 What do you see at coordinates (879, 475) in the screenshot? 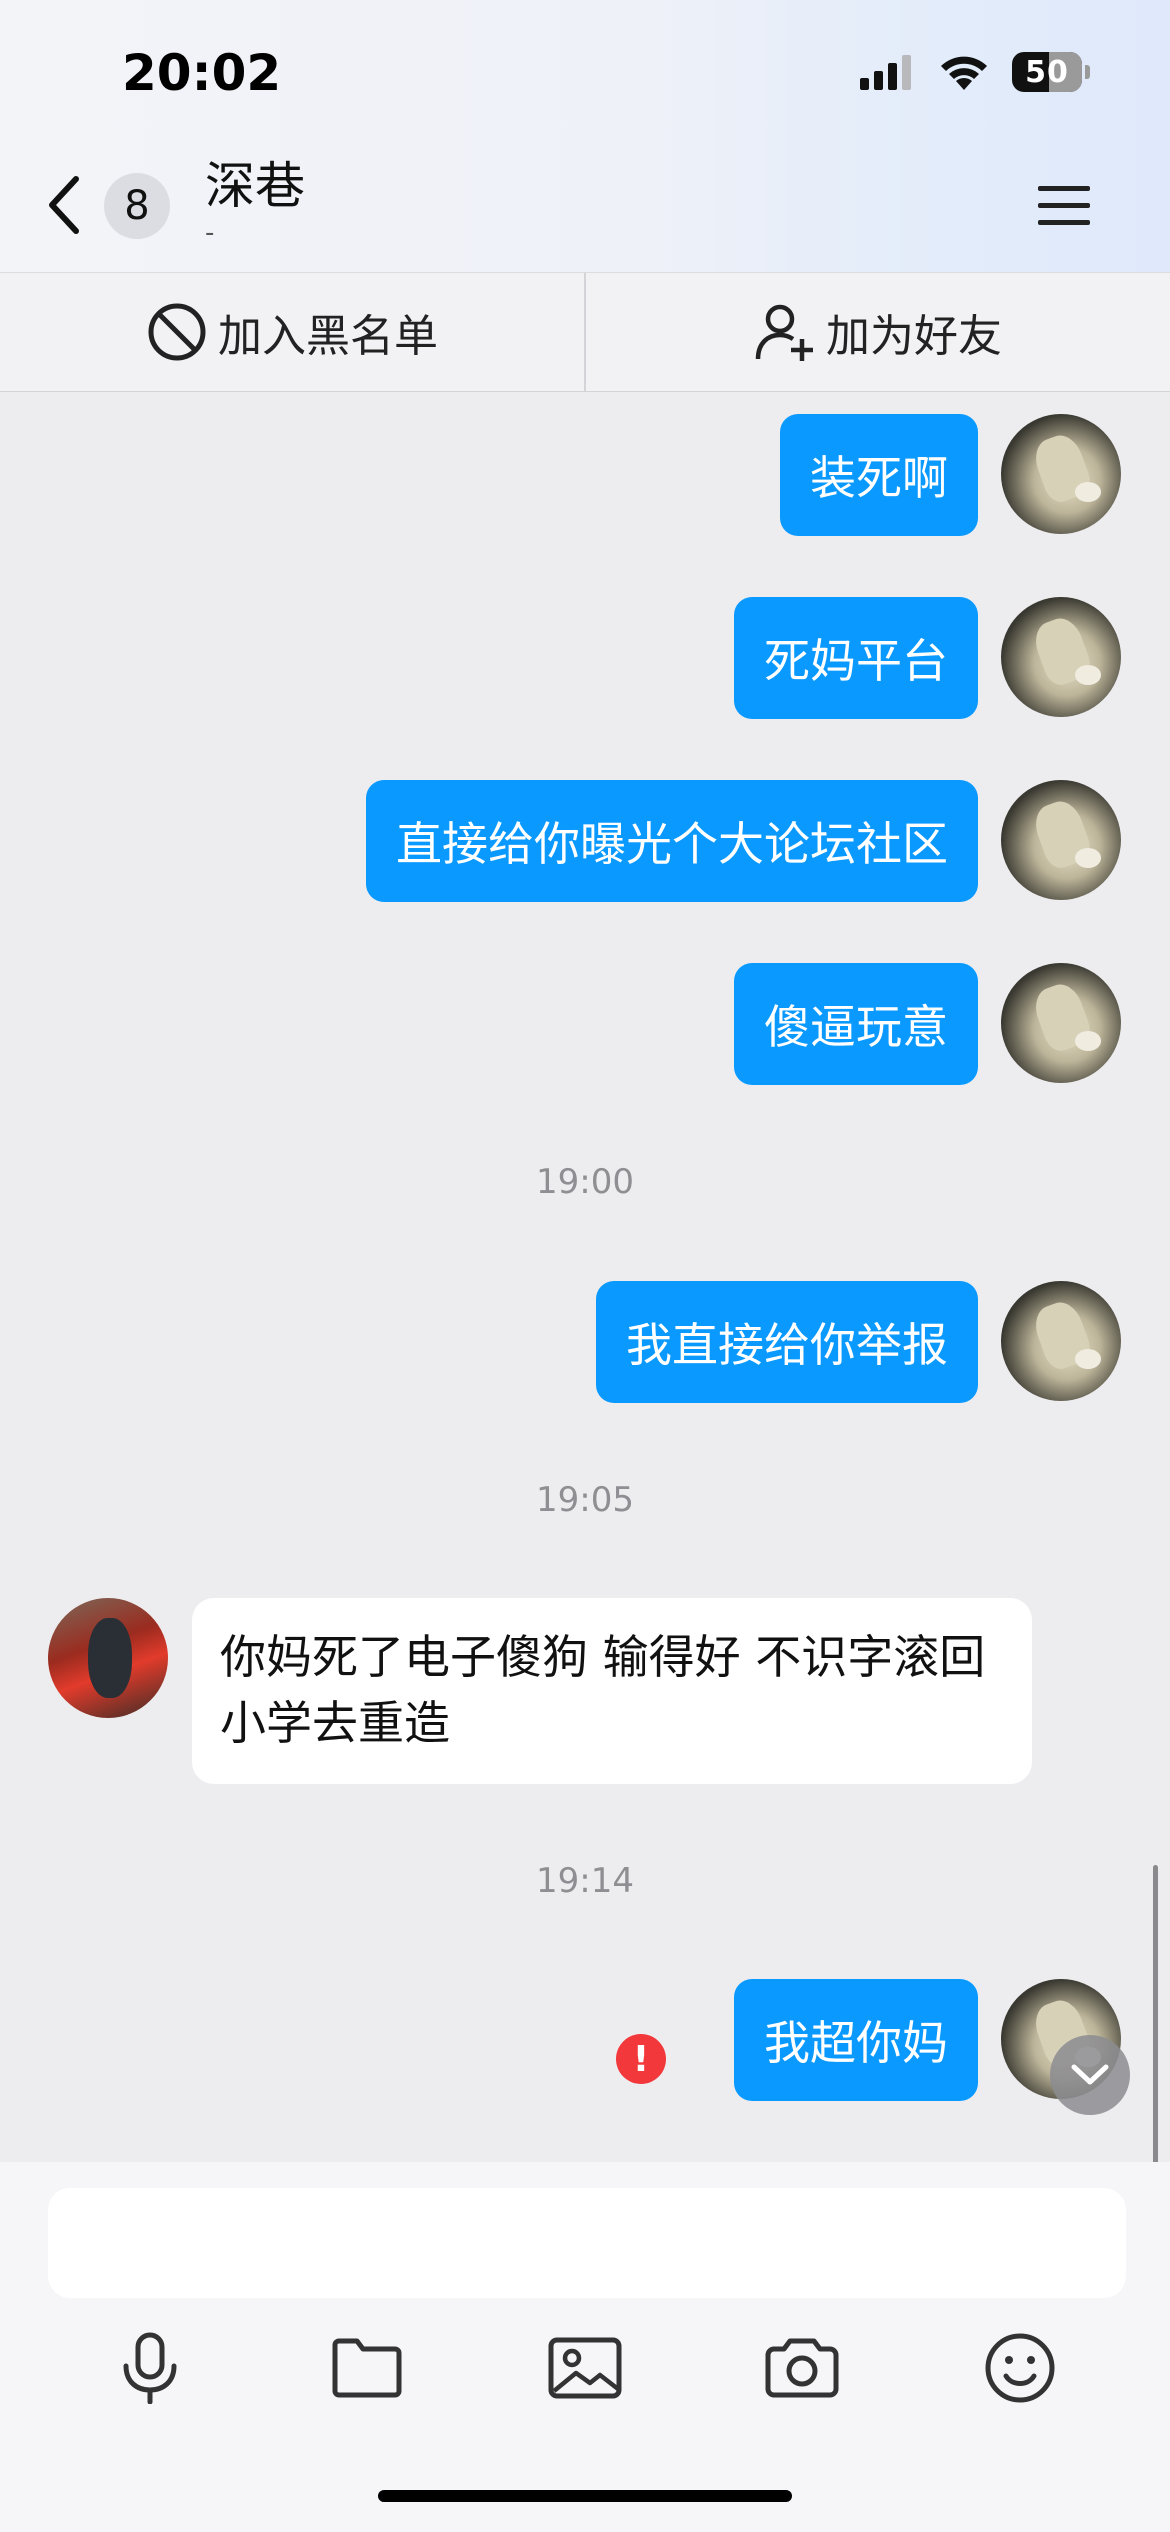
I see `message-bubble-outgoing: 装死啊` at bounding box center [879, 475].